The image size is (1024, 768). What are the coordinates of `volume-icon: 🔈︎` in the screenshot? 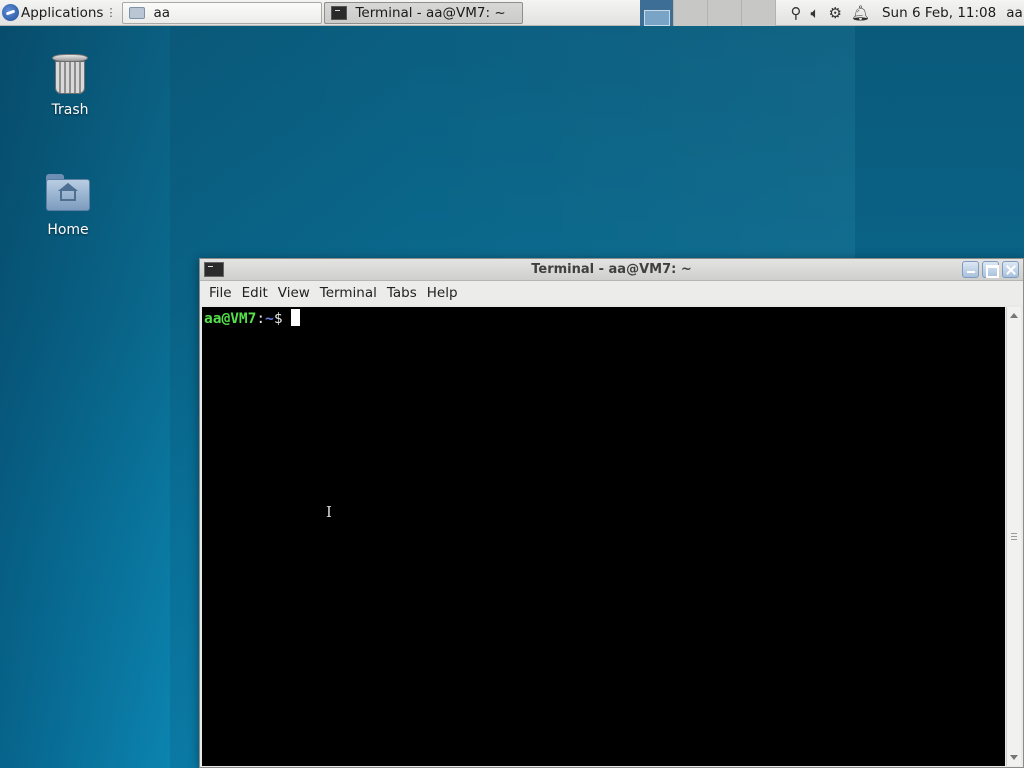 It's located at (814, 13).